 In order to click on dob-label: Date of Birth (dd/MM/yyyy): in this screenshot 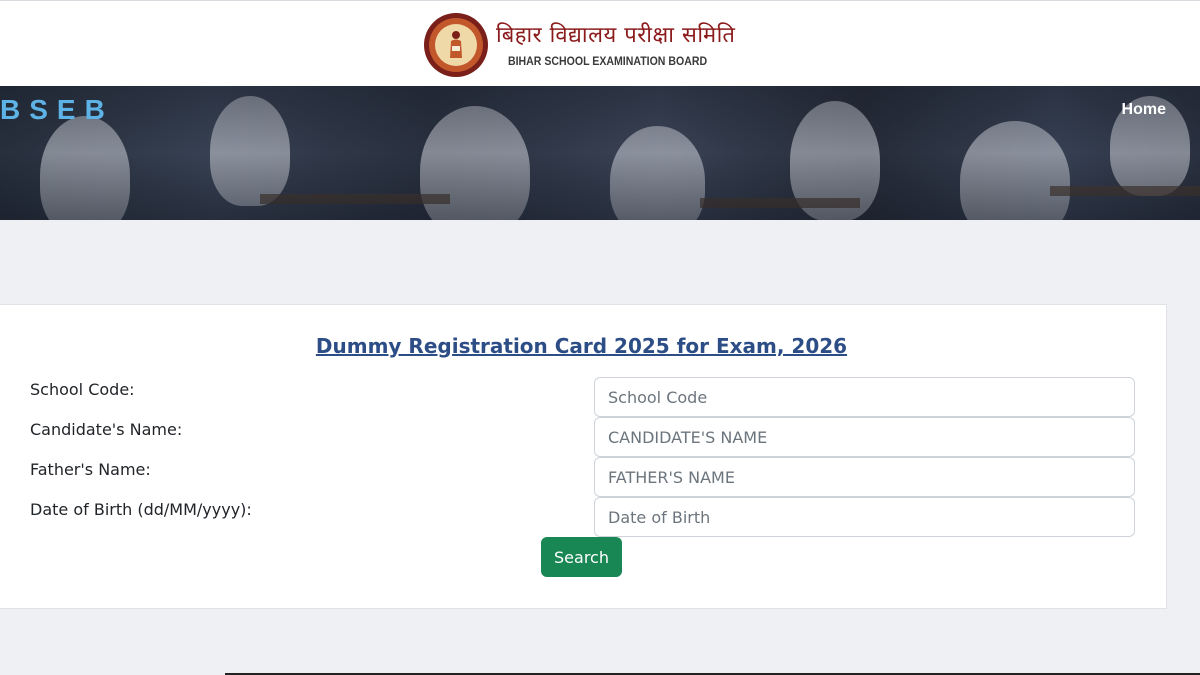, I will do `click(141, 509)`.